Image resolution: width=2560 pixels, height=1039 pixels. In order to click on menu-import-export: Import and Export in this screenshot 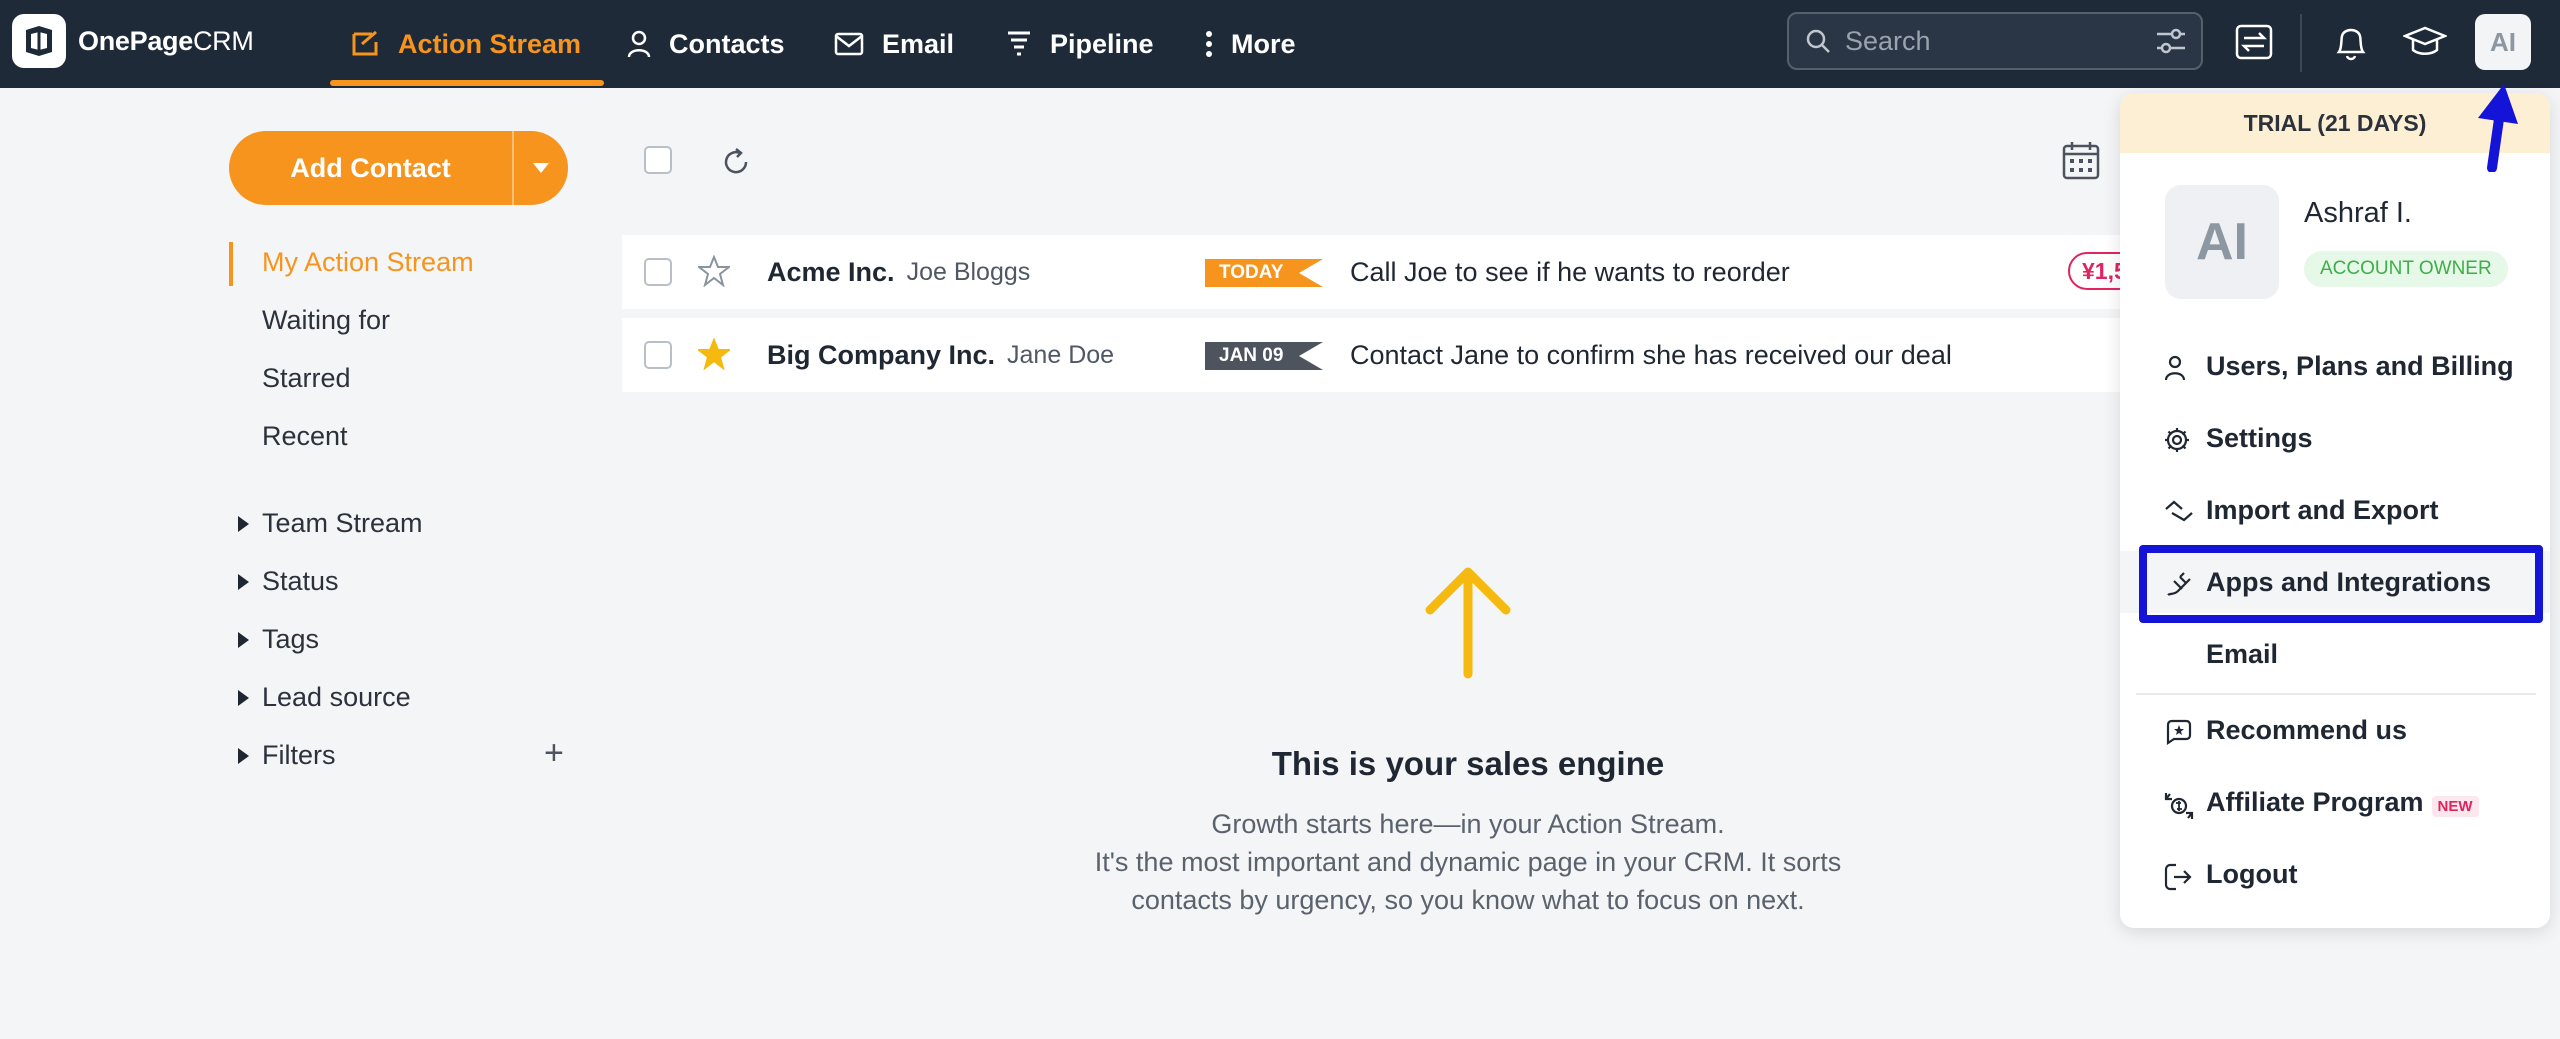, I will do `click(2335, 510)`.